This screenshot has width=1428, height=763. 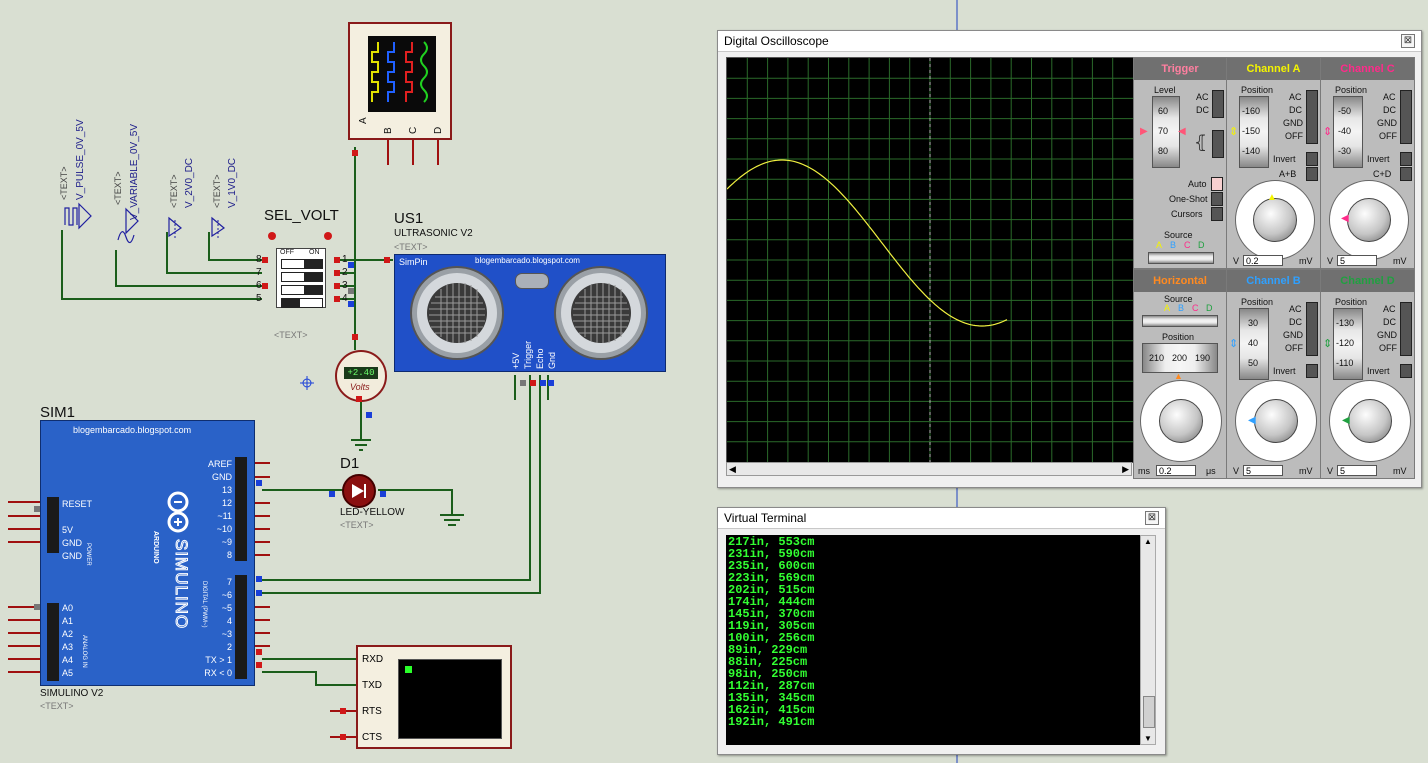 I want to click on voltmeter: +2.40 Volts, so click(x=361, y=376).